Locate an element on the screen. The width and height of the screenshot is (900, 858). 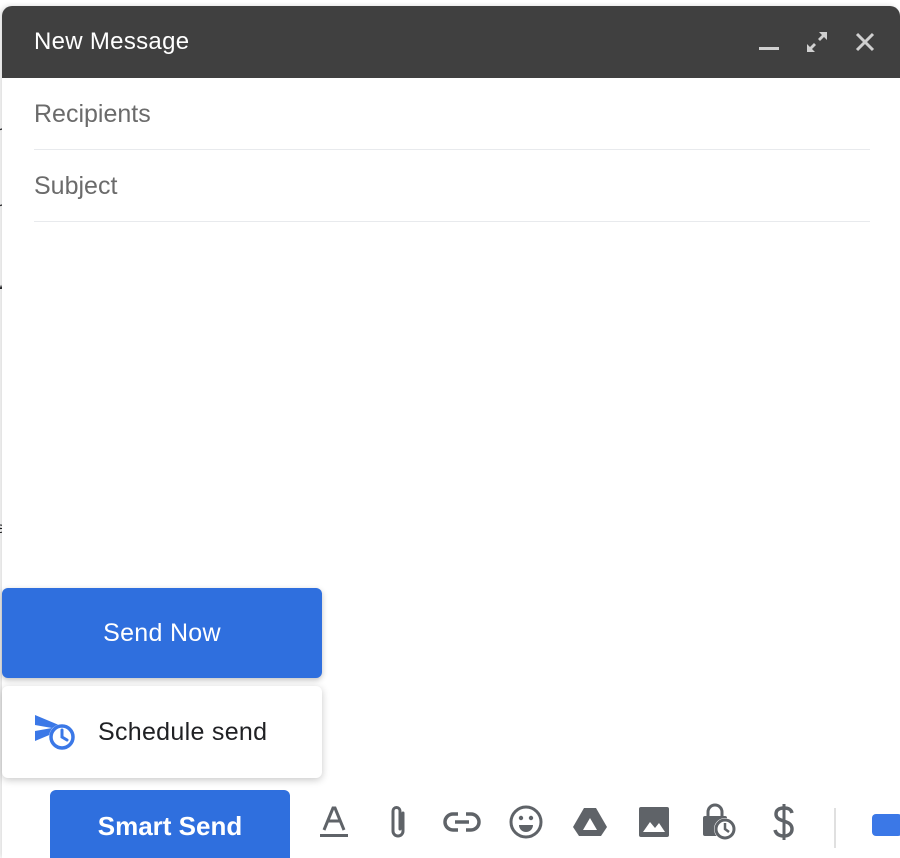
recipients-input is located at coordinates (452, 113).